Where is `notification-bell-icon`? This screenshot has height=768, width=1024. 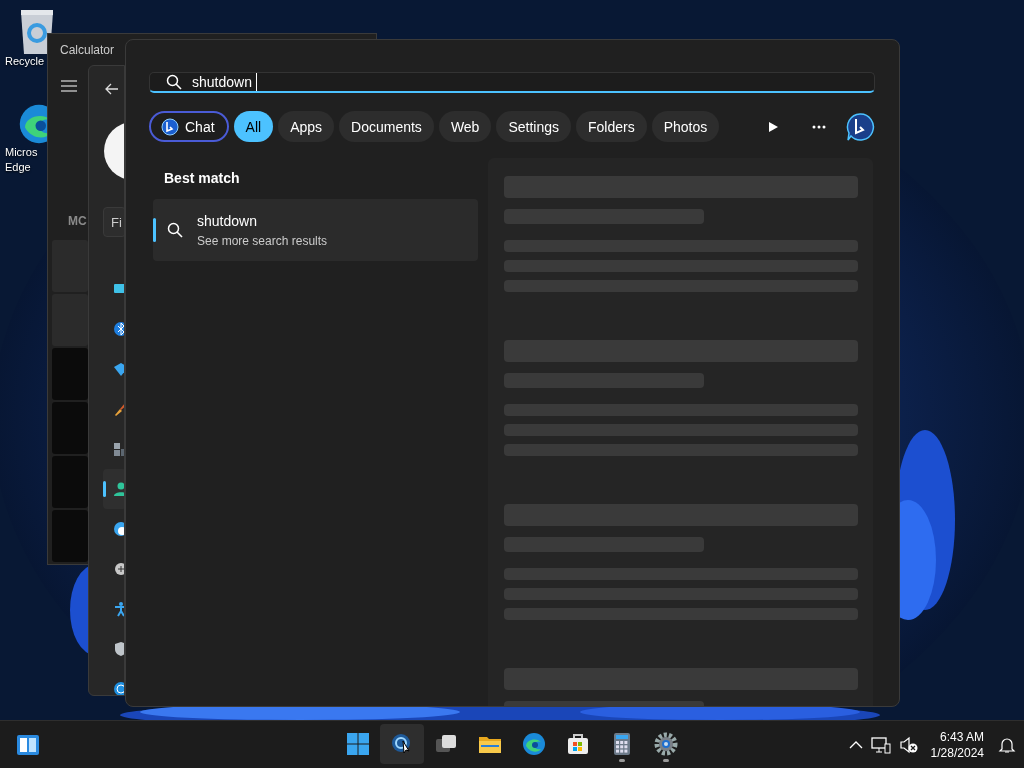
notification-bell-icon is located at coordinates (1007, 744).